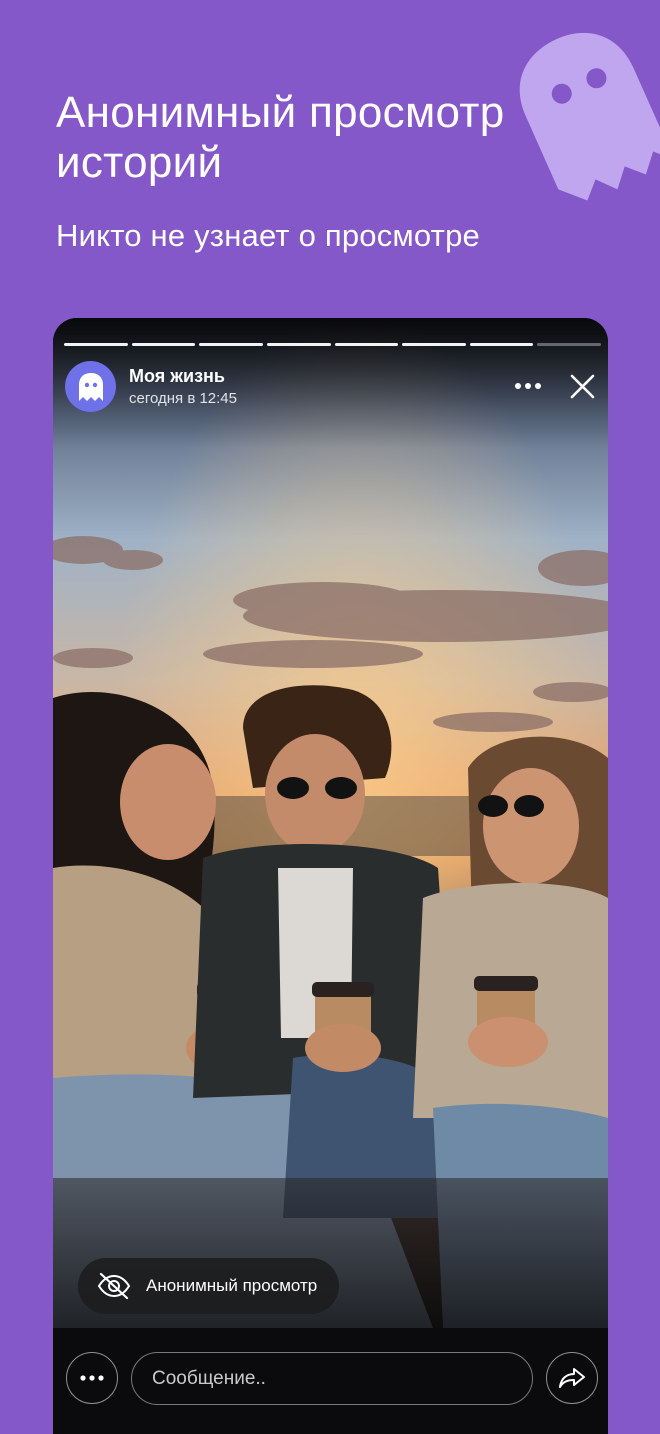  I want to click on promo-title: Анонимный просмотр историй, so click(280, 137).